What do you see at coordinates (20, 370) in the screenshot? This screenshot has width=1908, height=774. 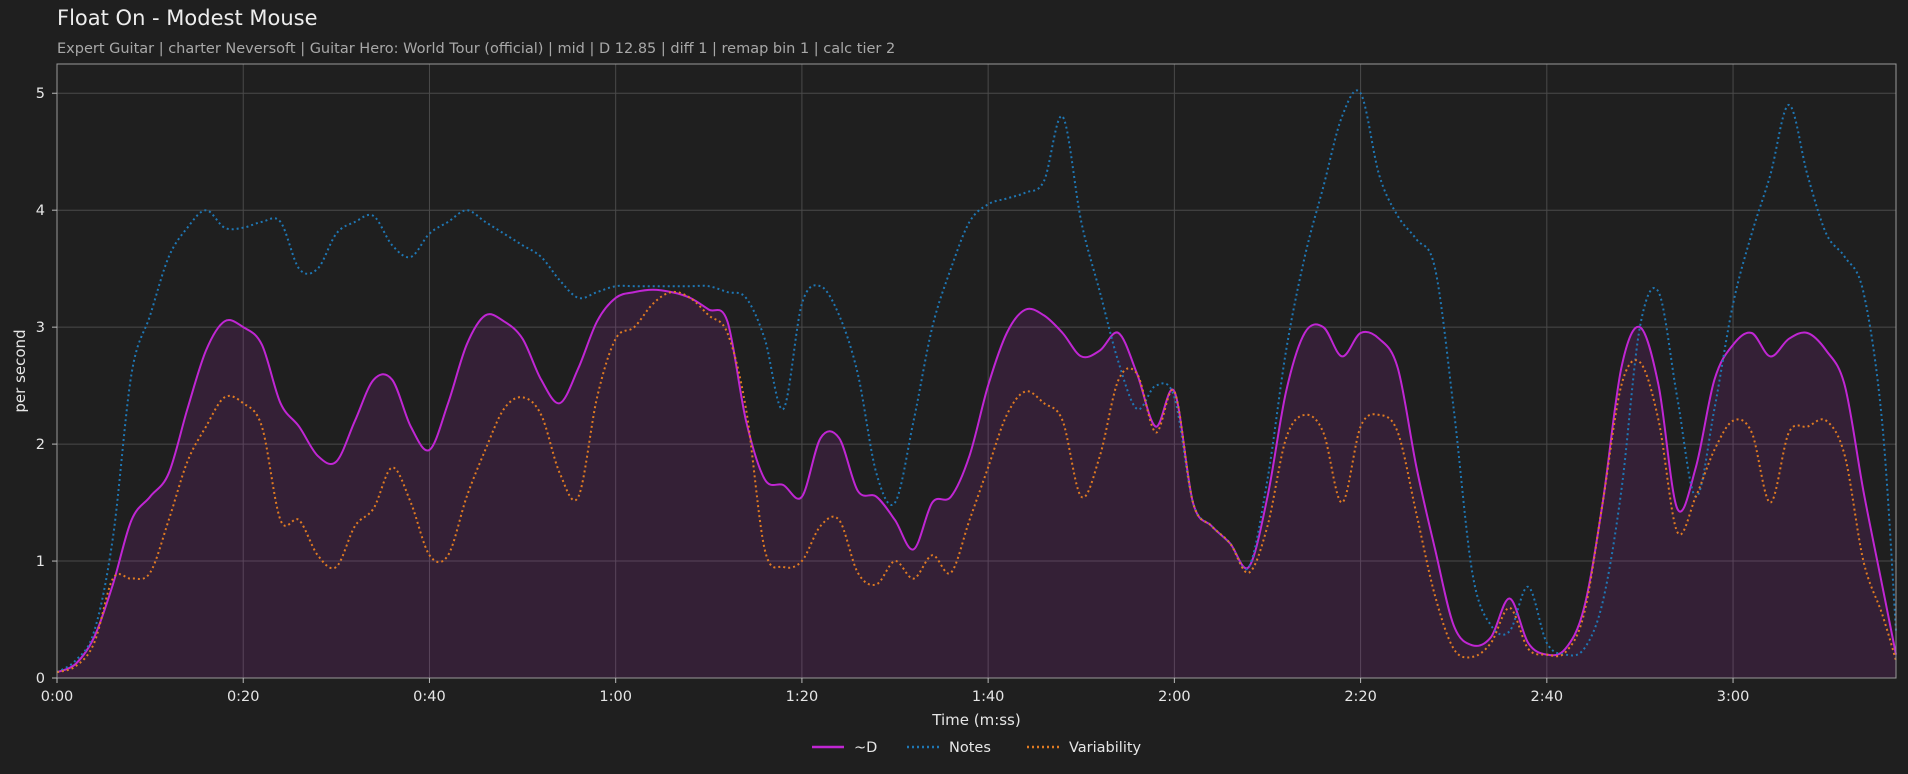 I see `y-axis-label: per second` at bounding box center [20, 370].